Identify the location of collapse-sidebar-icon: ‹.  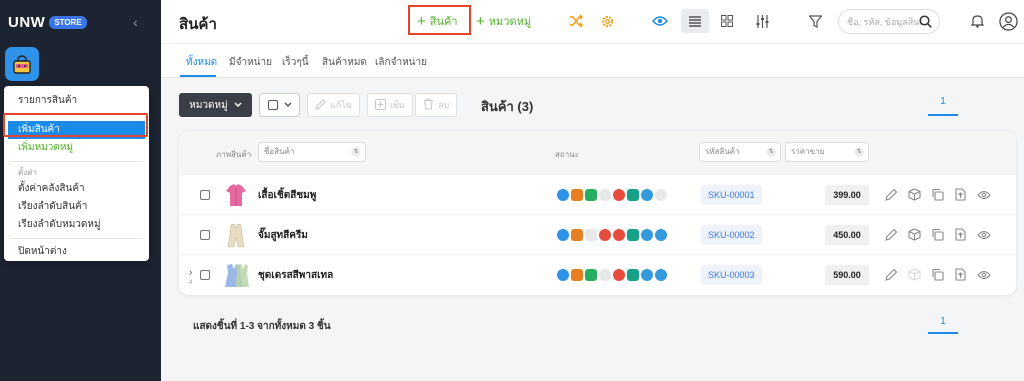
(135, 22).